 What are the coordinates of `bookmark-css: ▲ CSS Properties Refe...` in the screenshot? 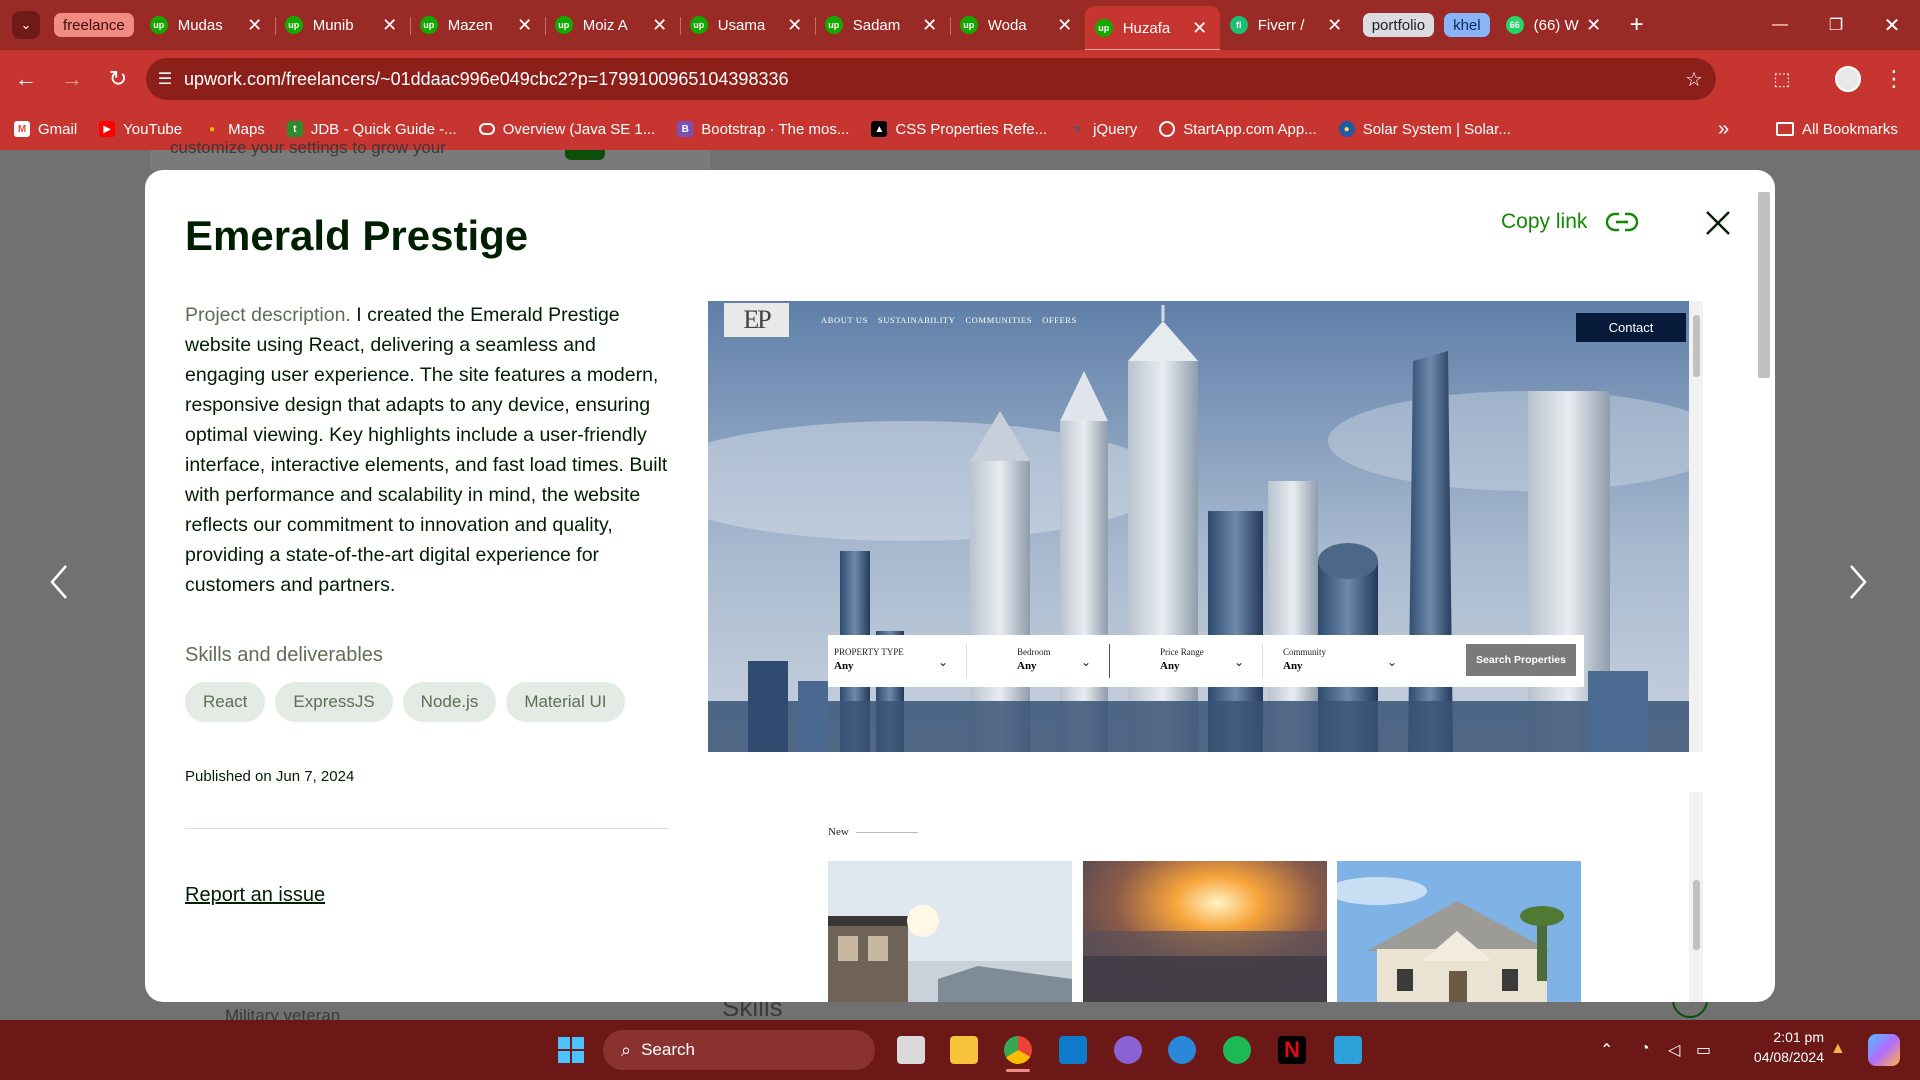 It's located at (959, 129).